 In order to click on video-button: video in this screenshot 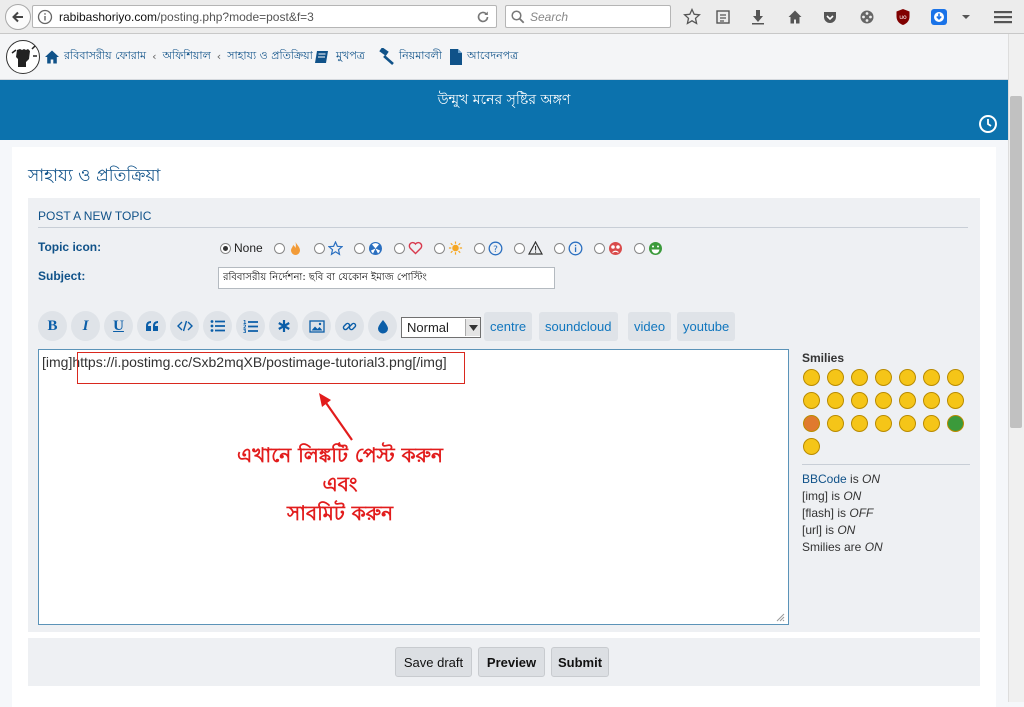, I will do `click(650, 326)`.